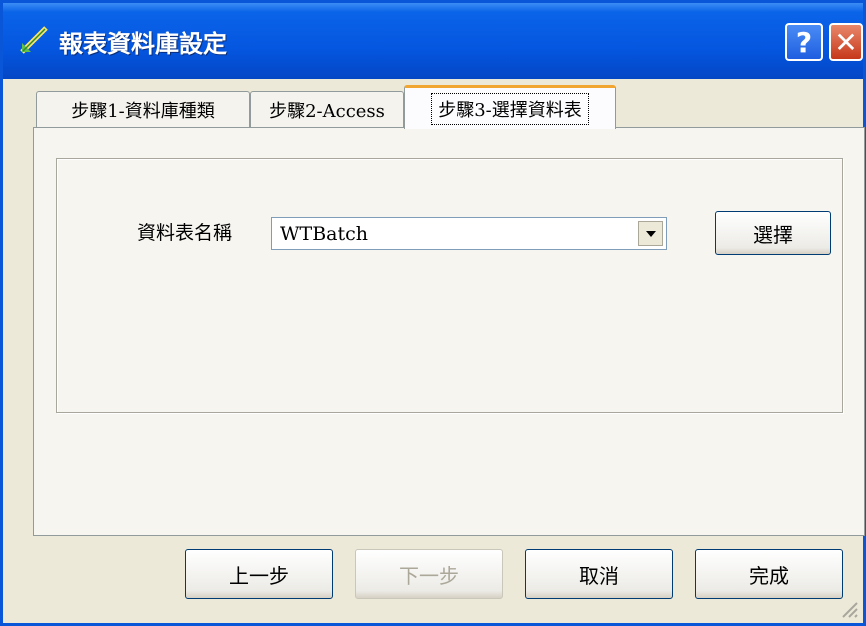 This screenshot has height=626, width=866. I want to click on title-bar: 報表資料庫設定 ? ✕, so click(433, 41).